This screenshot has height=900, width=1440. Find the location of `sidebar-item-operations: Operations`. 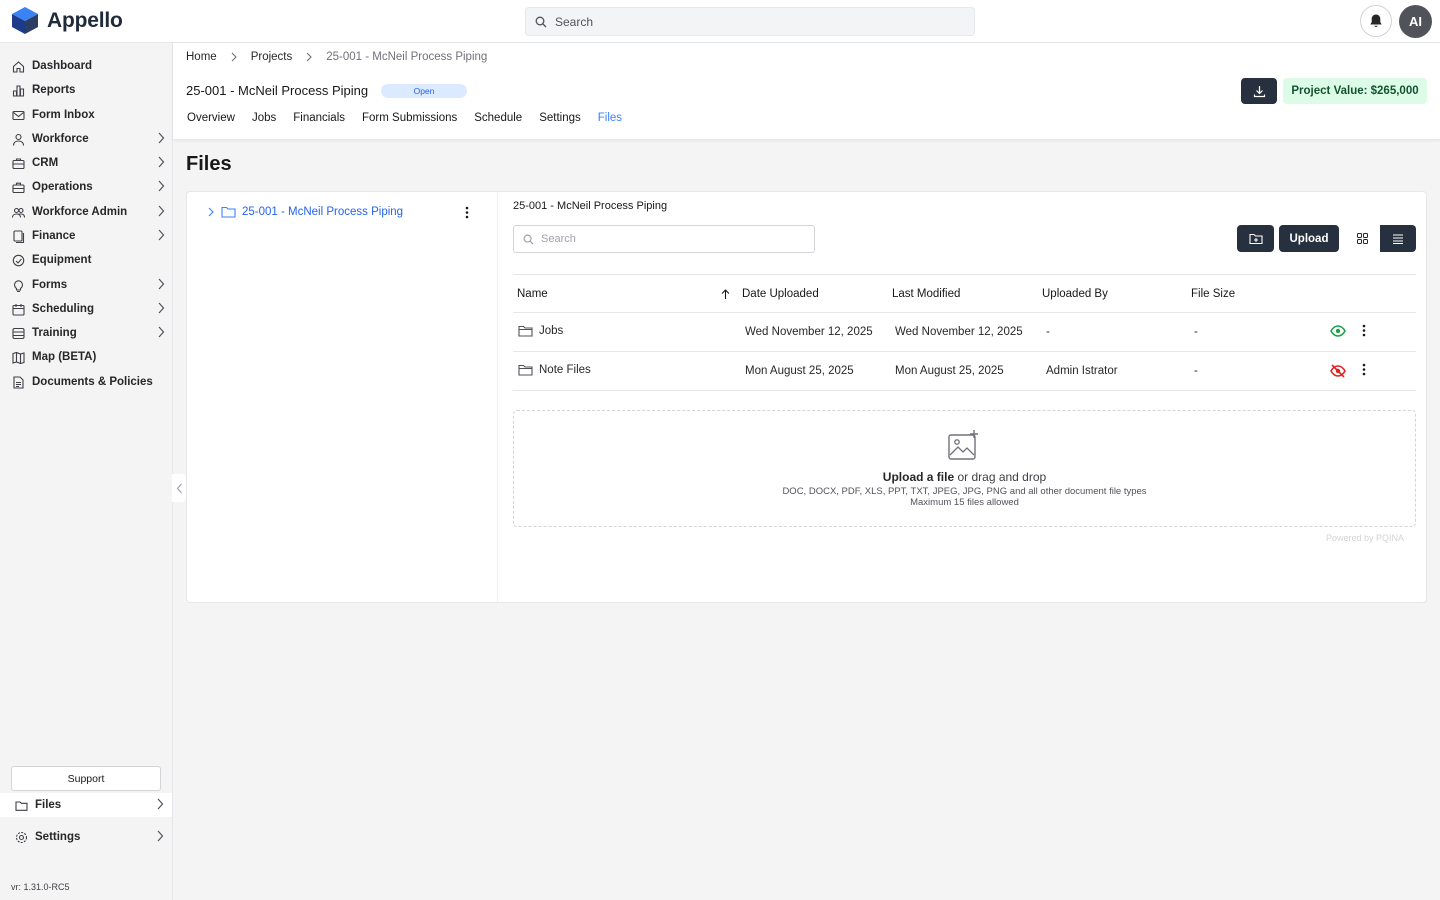

sidebar-item-operations: Operations is located at coordinates (91, 187).